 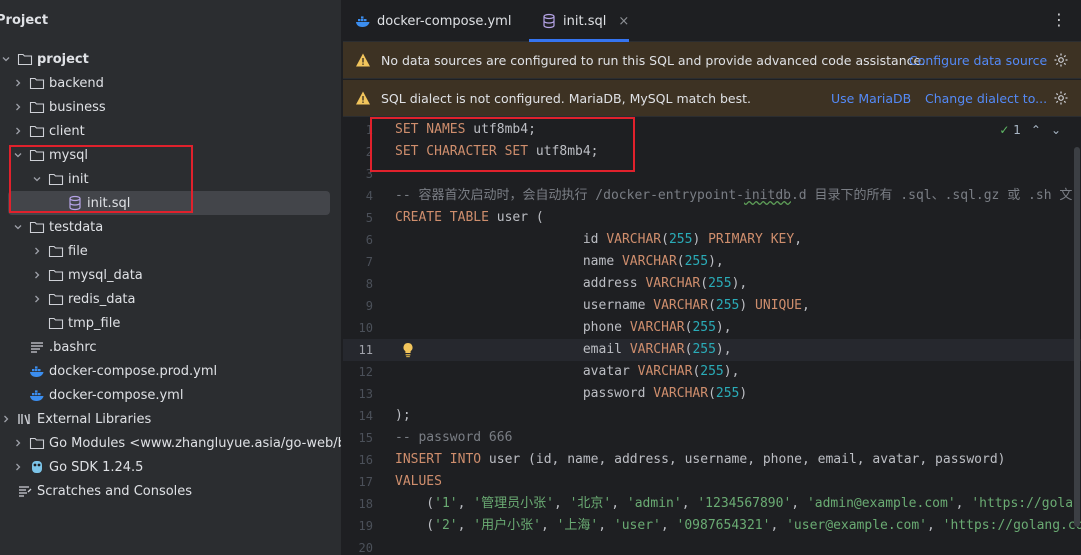 What do you see at coordinates (743, 393) in the screenshot?
I see `code-token: )` at bounding box center [743, 393].